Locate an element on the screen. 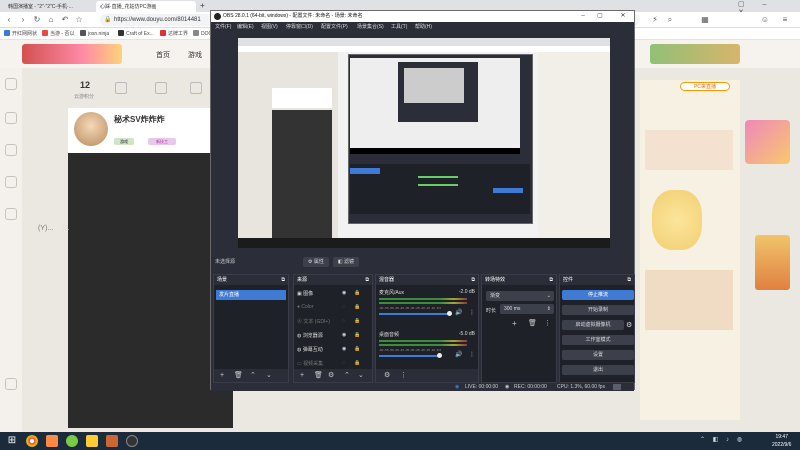 The height and width of the screenshot is (450, 800). search-icon: ⌕ is located at coordinates (670, 20).